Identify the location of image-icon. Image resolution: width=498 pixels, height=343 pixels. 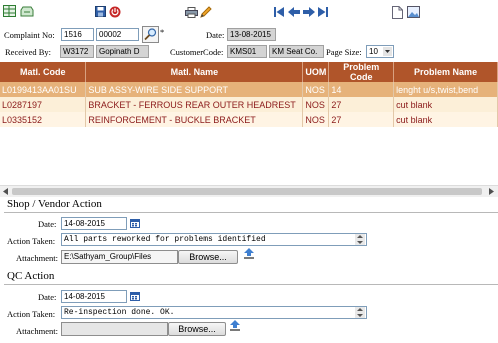
(413, 12).